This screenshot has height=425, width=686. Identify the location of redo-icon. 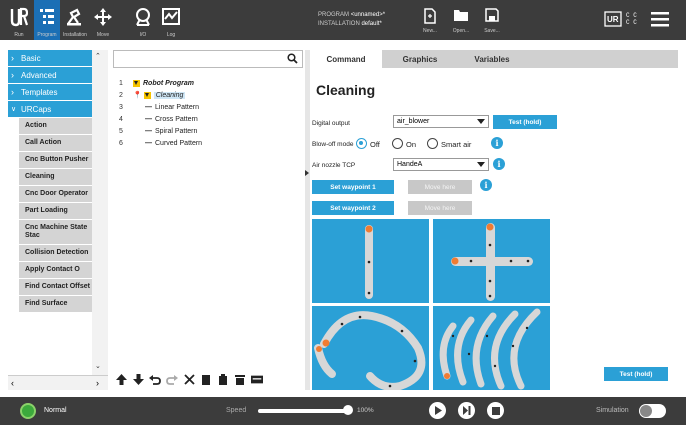
(172, 379).